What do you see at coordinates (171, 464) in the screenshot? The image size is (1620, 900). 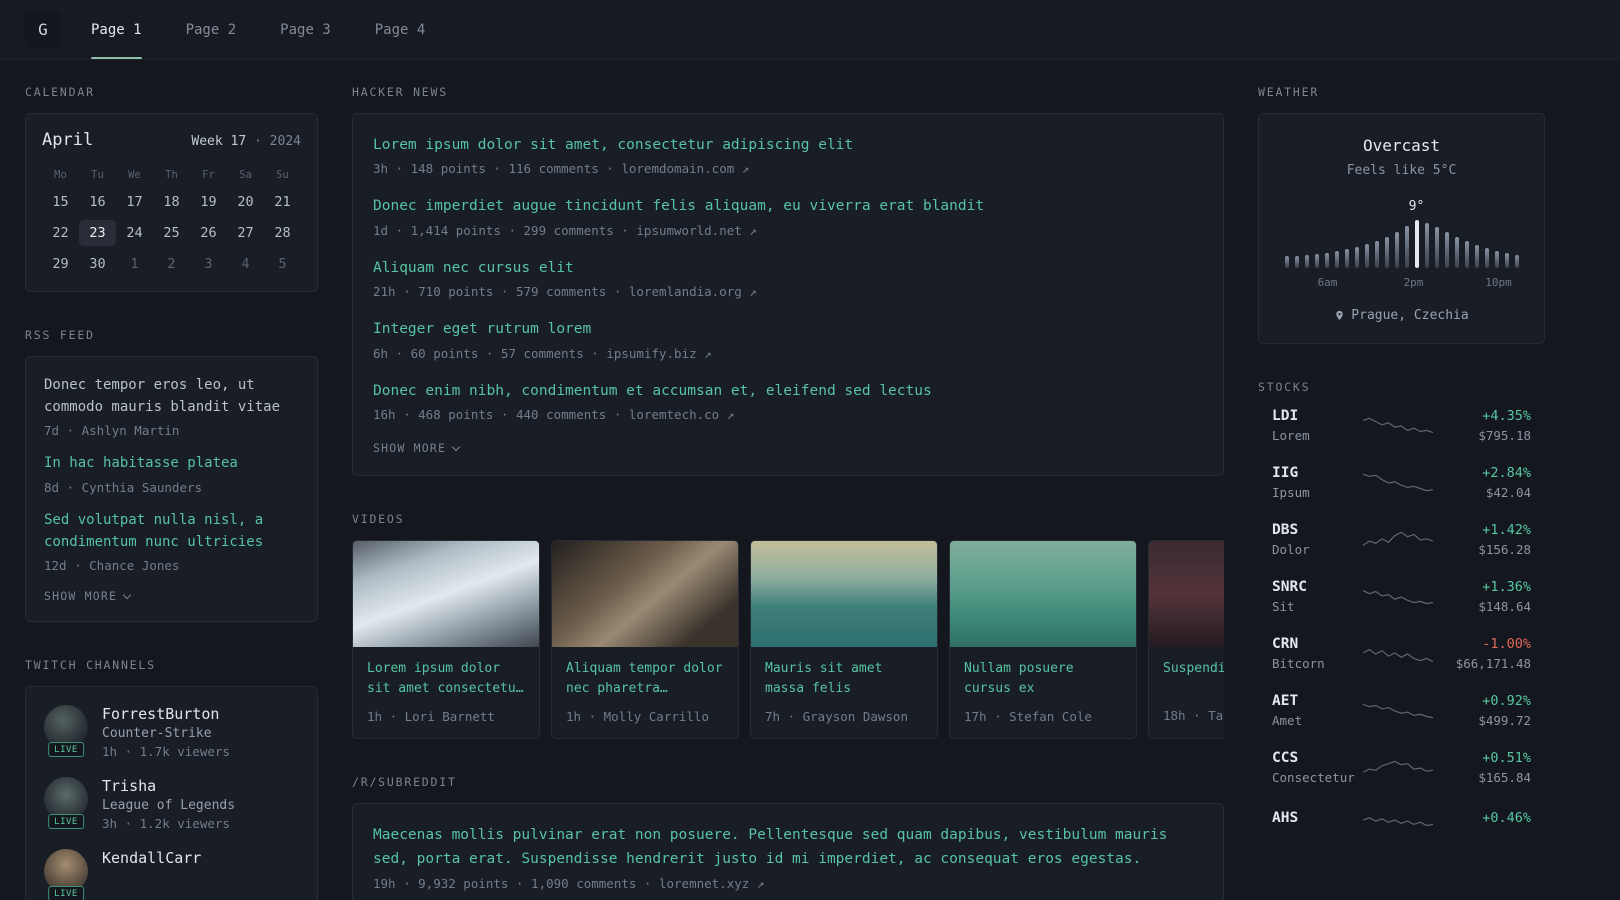 I see `rss-item-link: In hac habitasse platea` at bounding box center [171, 464].